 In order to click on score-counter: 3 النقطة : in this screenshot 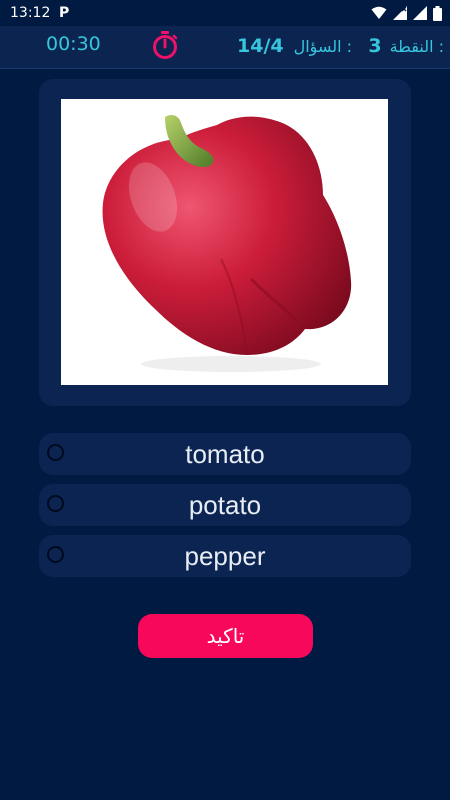, I will do `click(406, 46)`.